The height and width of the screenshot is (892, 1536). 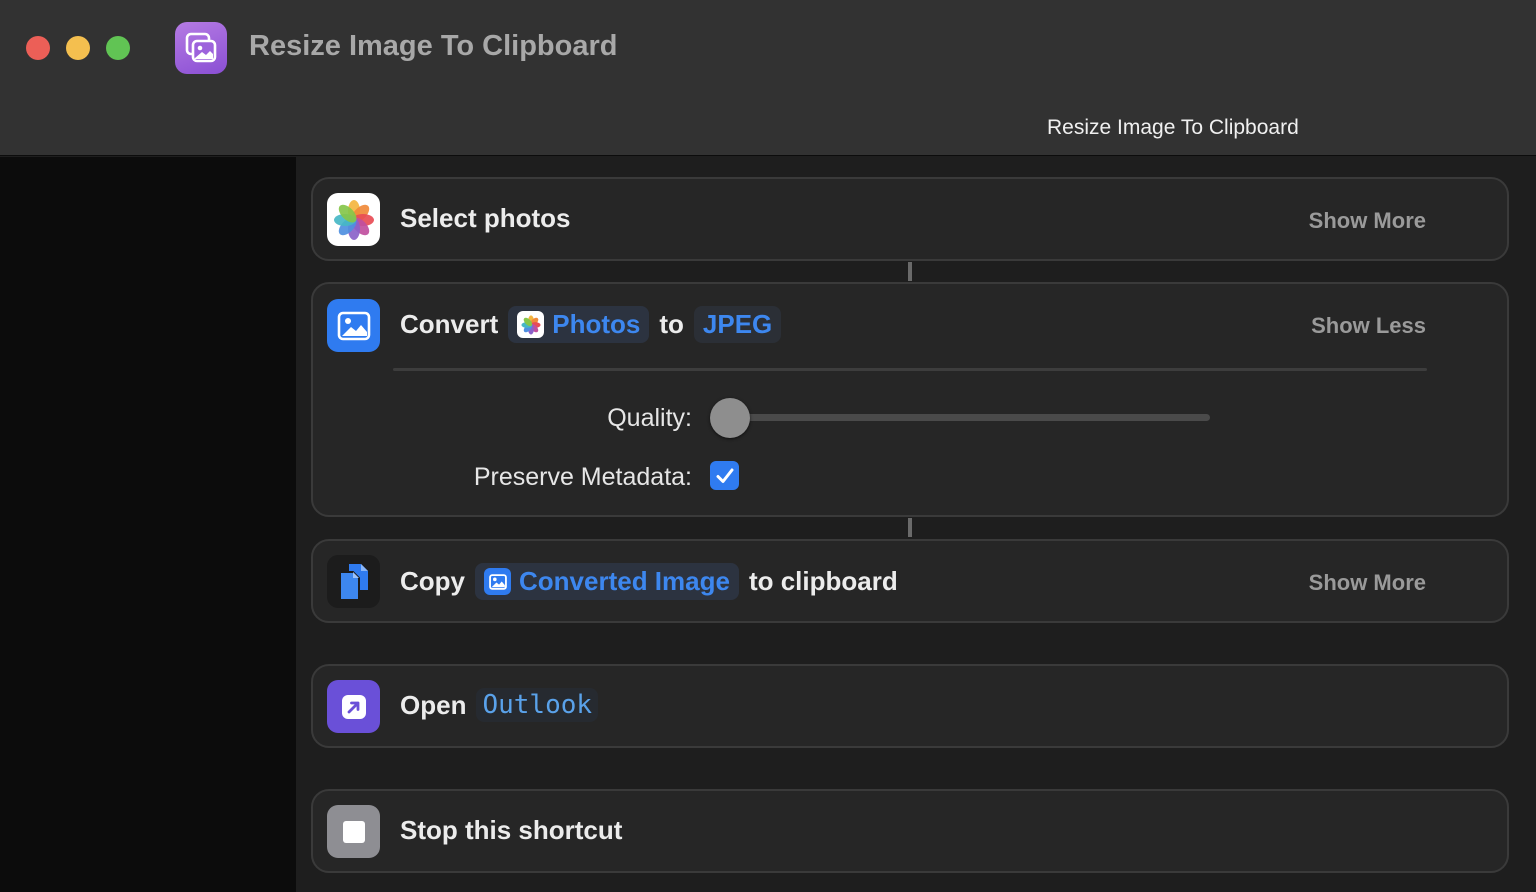 I want to click on action-summary: Copy Converted Image to clipboard, so click(x=649, y=581).